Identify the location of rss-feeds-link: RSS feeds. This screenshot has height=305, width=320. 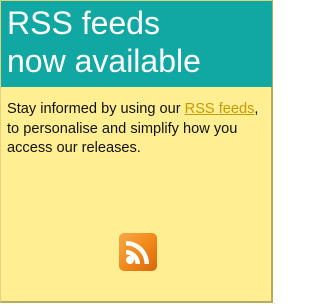
(220, 109).